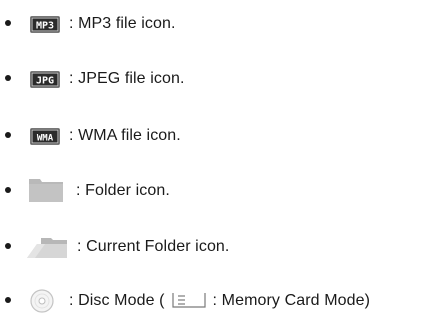 Image resolution: width=430 pixels, height=333 pixels. I want to click on mp3-file-icon: MP3, so click(45, 24).